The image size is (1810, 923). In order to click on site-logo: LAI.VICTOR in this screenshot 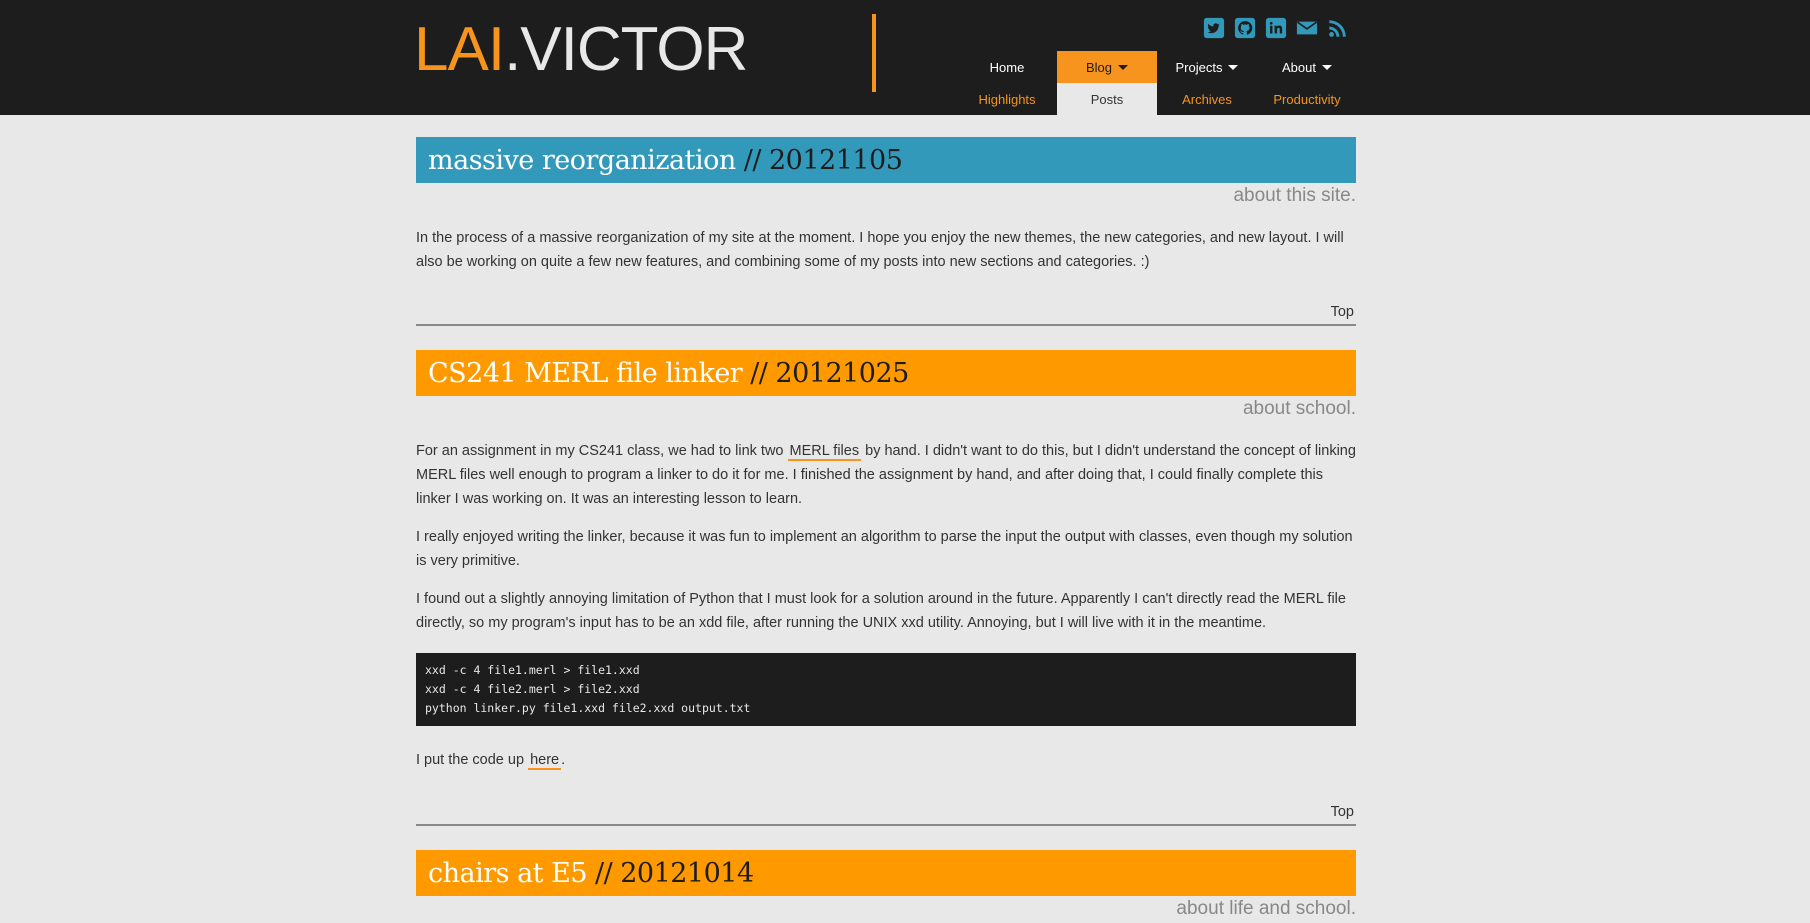, I will do `click(581, 50)`.